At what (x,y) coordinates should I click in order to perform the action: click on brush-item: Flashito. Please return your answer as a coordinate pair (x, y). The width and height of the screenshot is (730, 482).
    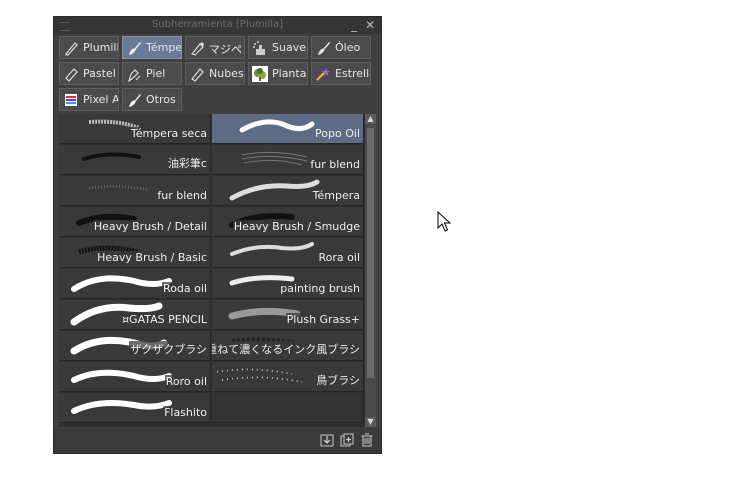
    Looking at the image, I should click on (135, 408).